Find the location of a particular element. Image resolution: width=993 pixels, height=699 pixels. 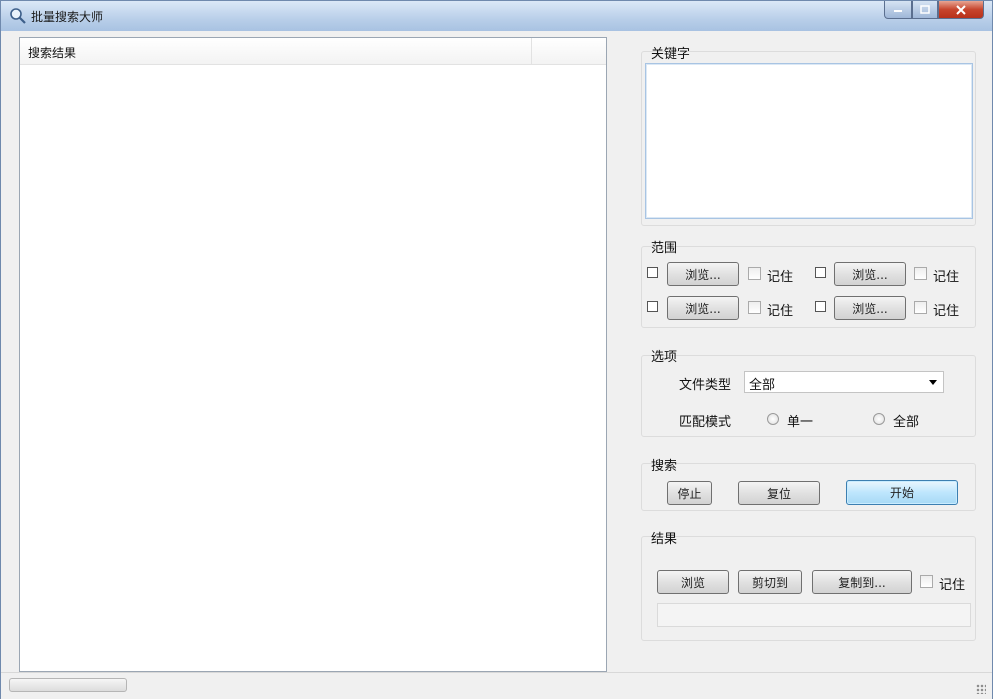

match-all-label: 全部 is located at coordinates (906, 422).